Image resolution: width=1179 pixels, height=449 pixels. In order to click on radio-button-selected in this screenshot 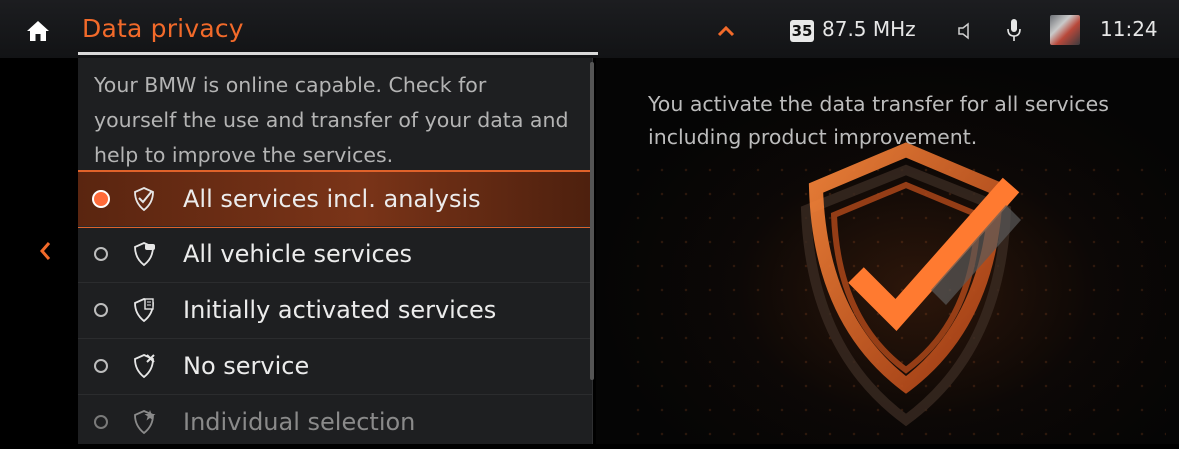, I will do `click(101, 199)`.